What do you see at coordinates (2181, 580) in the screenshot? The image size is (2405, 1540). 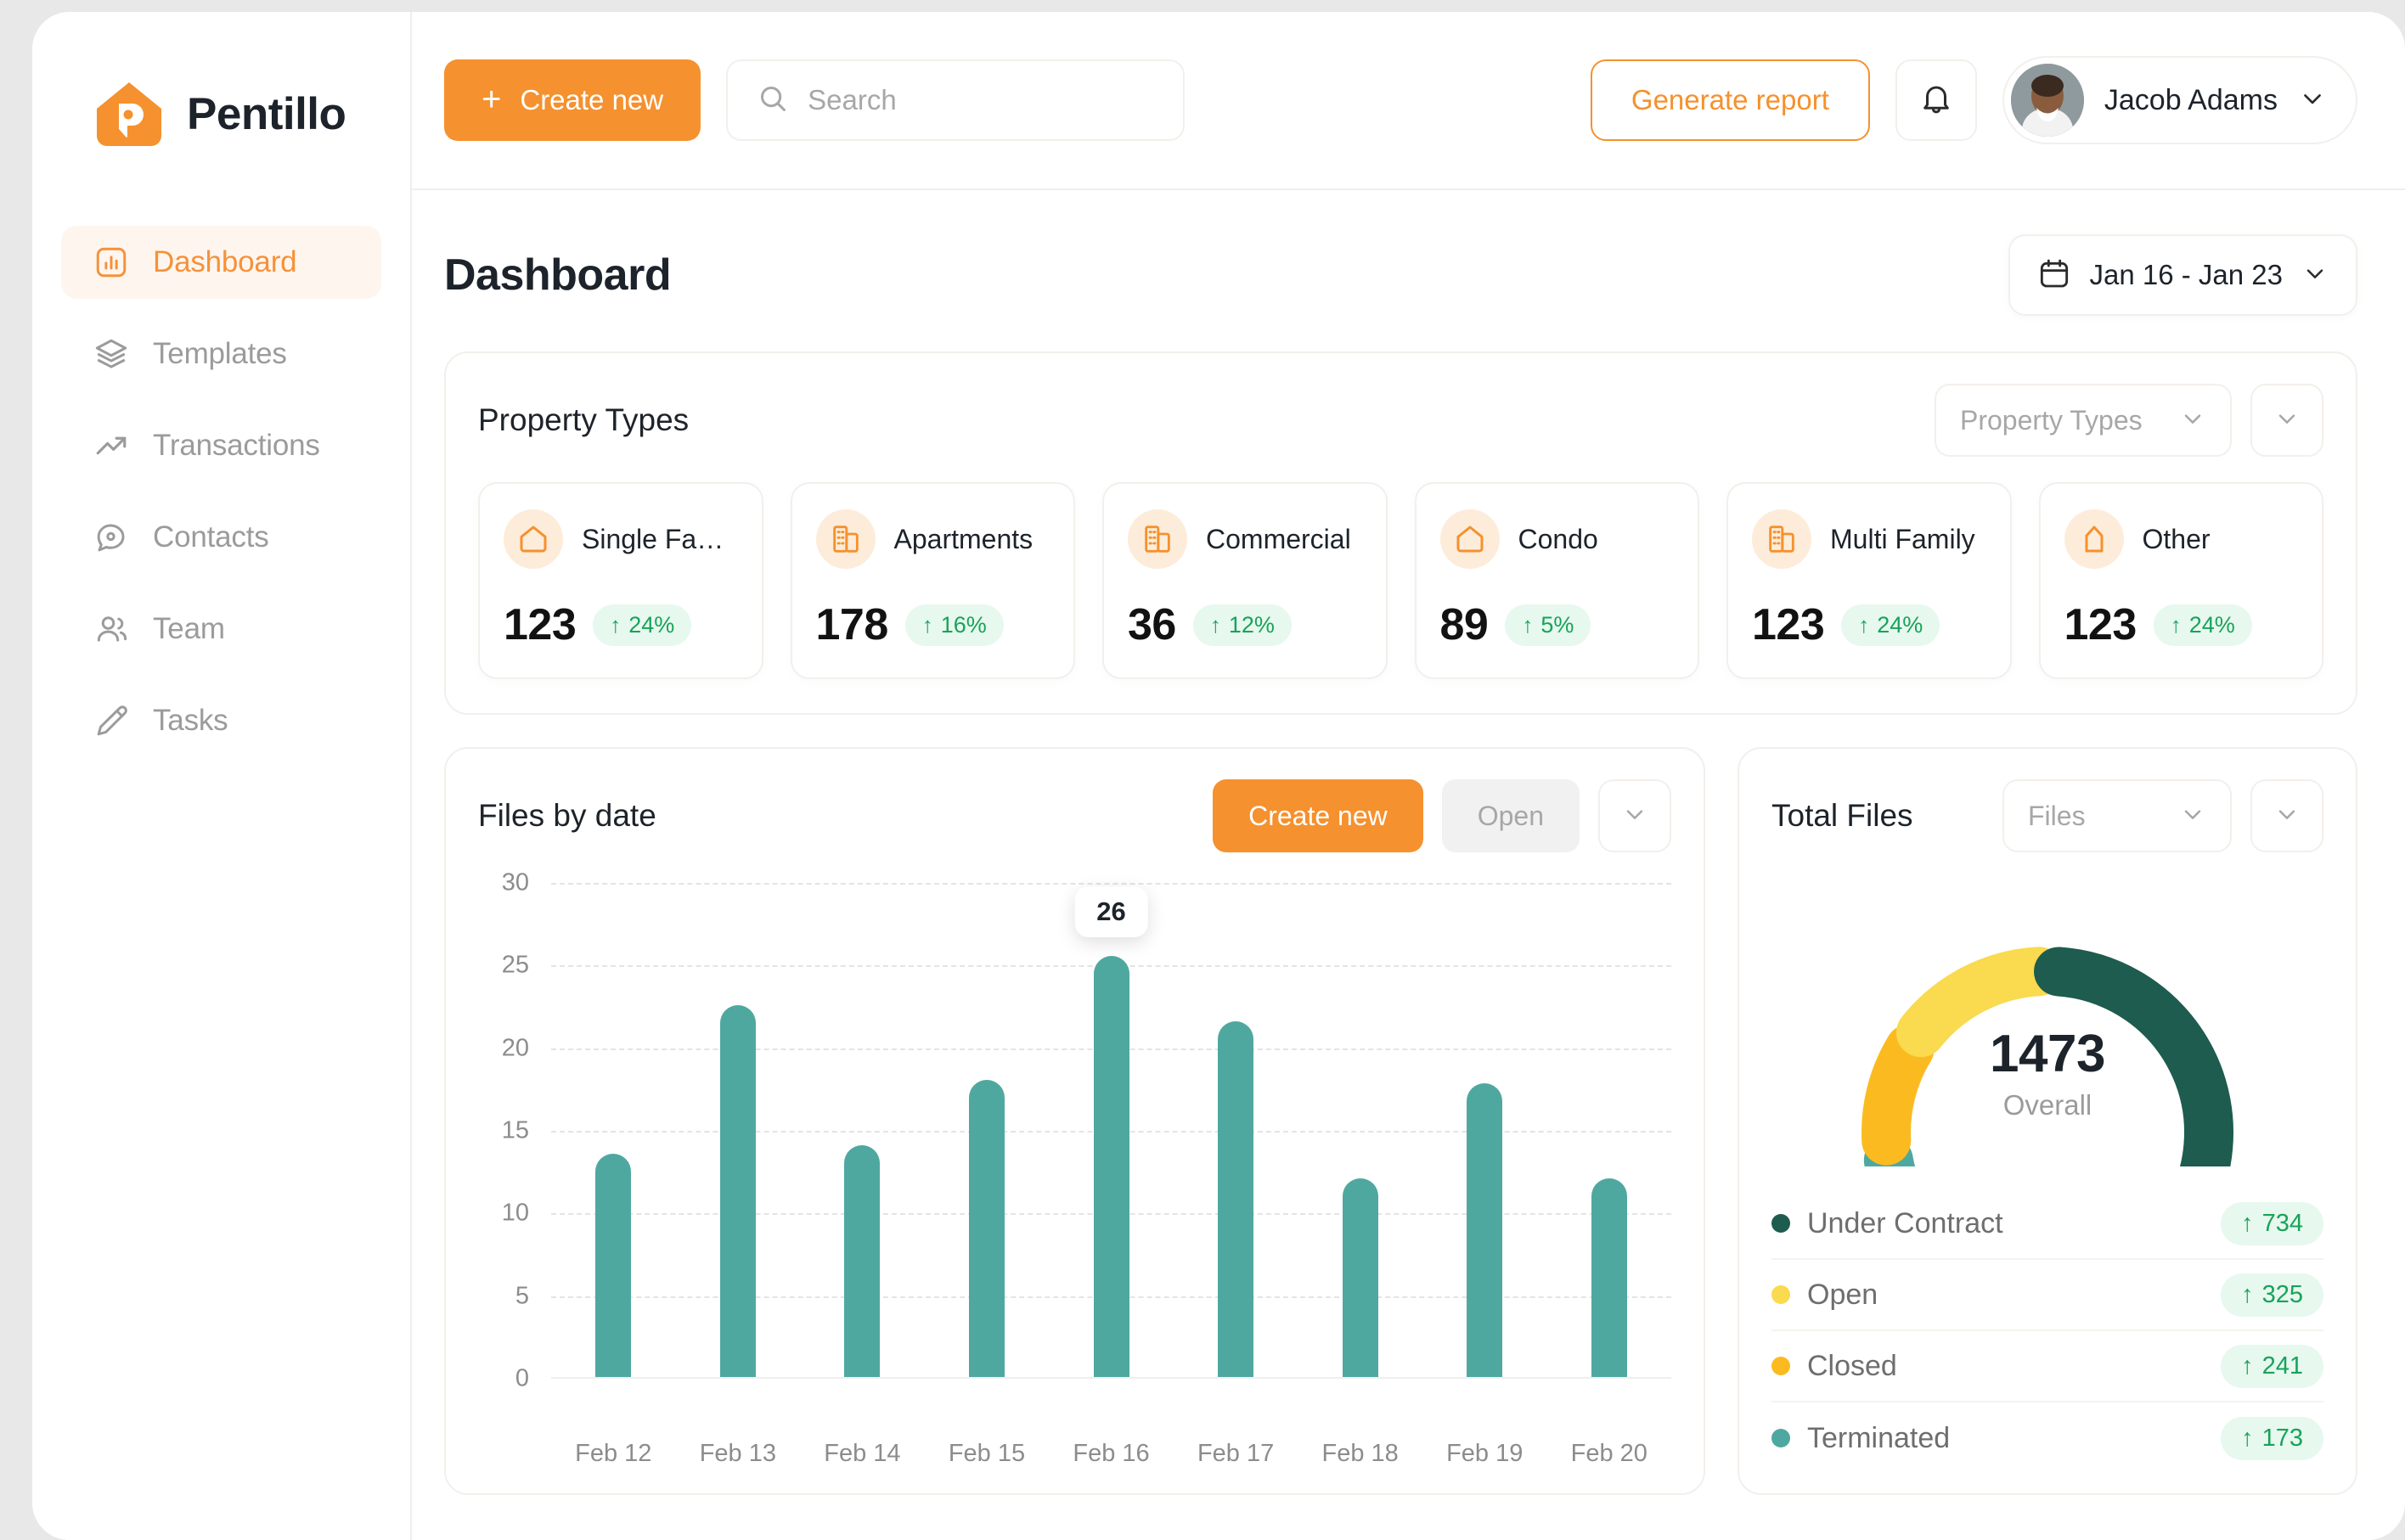 I see `property-card-other: Other 123 ↑ 24%` at bounding box center [2181, 580].